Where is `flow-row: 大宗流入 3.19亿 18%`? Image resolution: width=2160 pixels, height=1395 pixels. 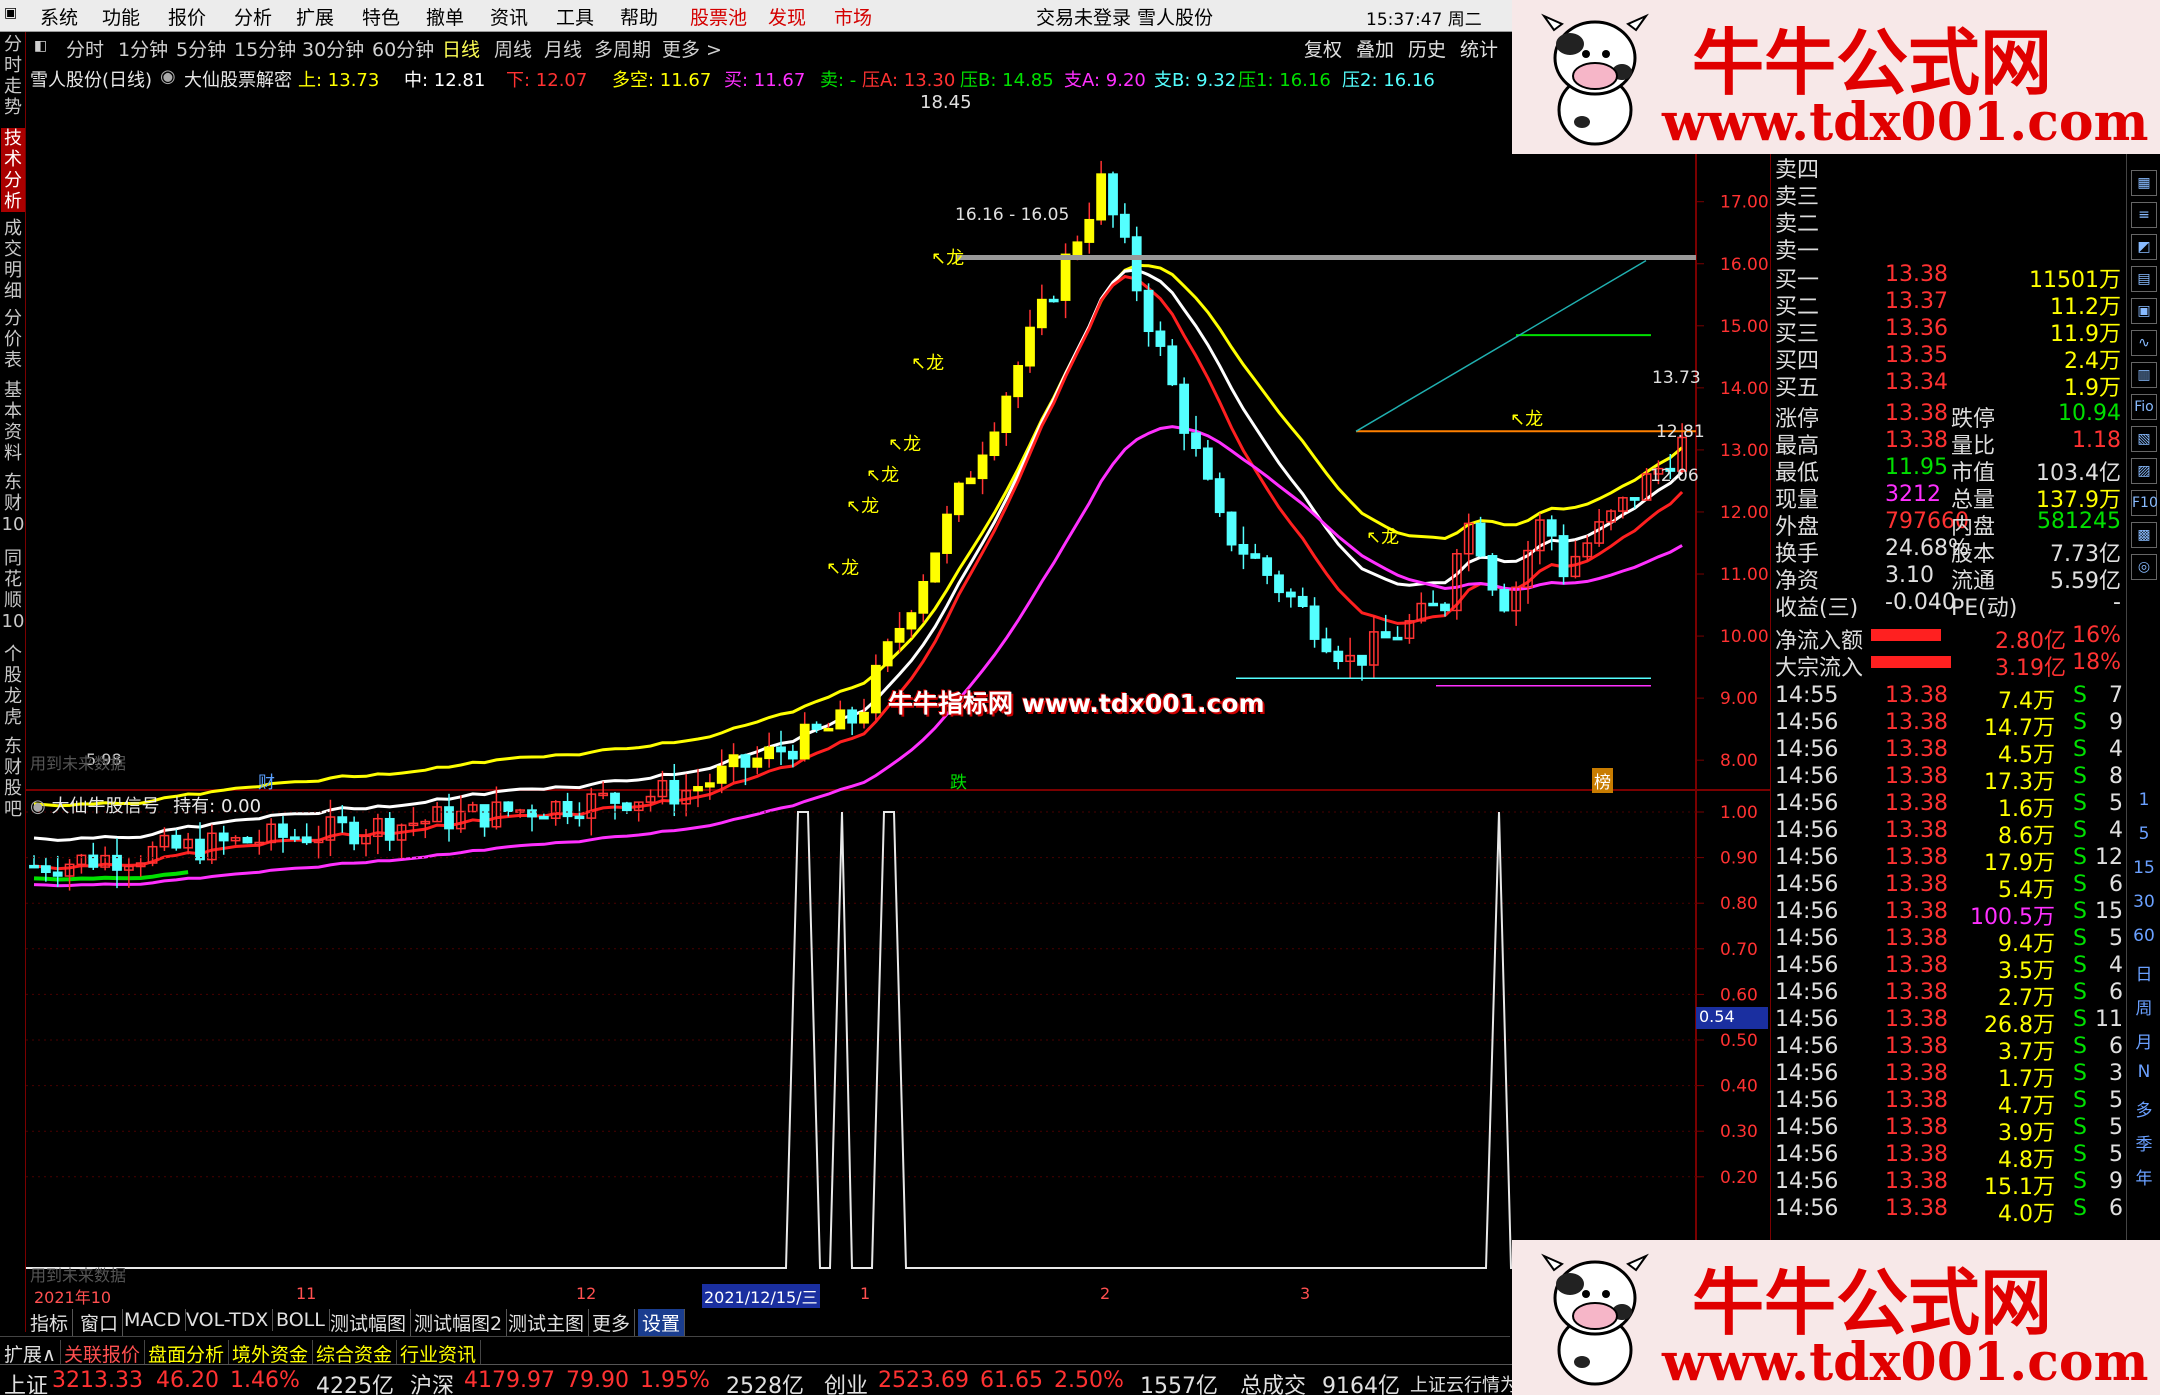 flow-row: 大宗流入 3.19亿 18% is located at coordinates (1950, 665).